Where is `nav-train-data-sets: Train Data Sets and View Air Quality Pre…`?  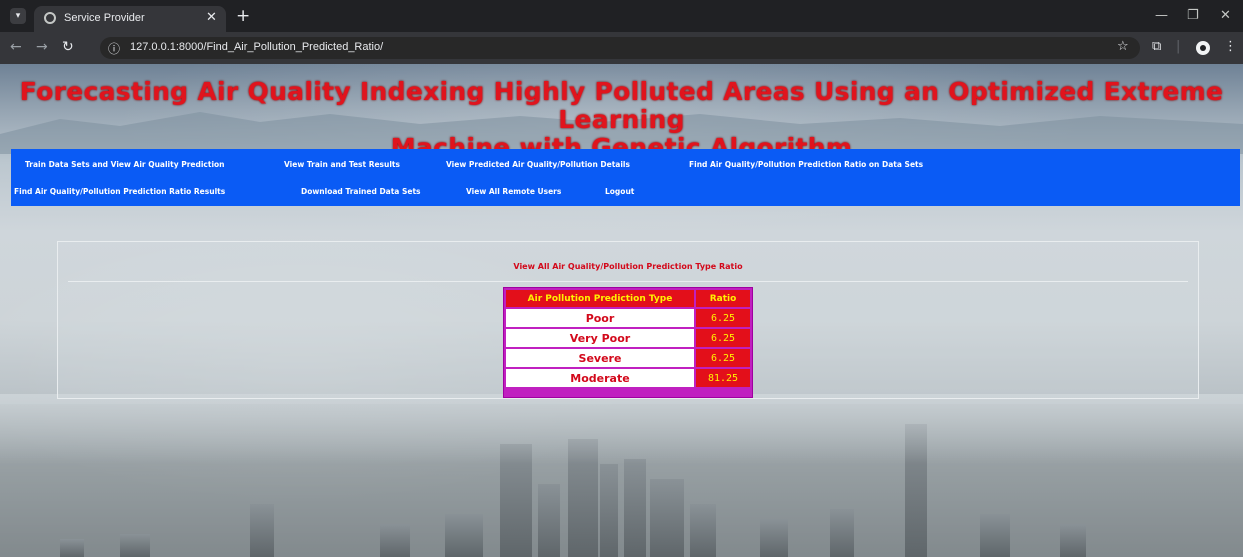
nav-train-data-sets: Train Data Sets and View Air Quality Pre… is located at coordinates (125, 164).